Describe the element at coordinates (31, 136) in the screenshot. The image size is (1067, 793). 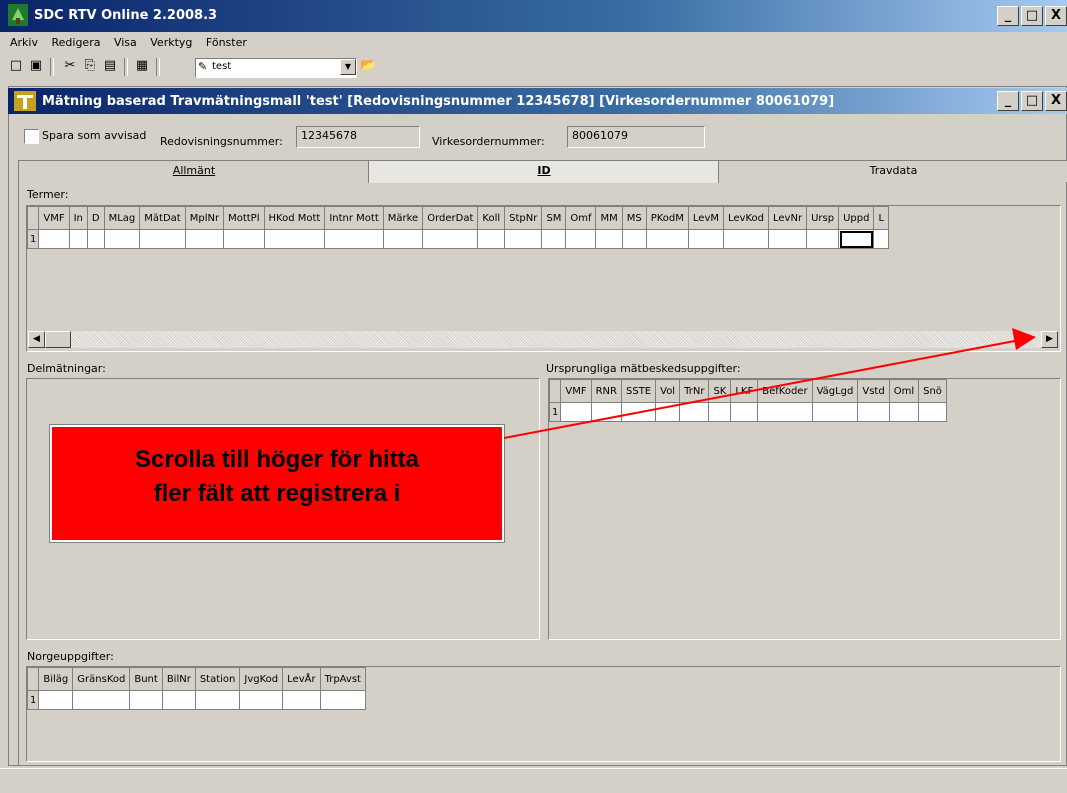
I see `spara-avvisad-checkbox` at that location.